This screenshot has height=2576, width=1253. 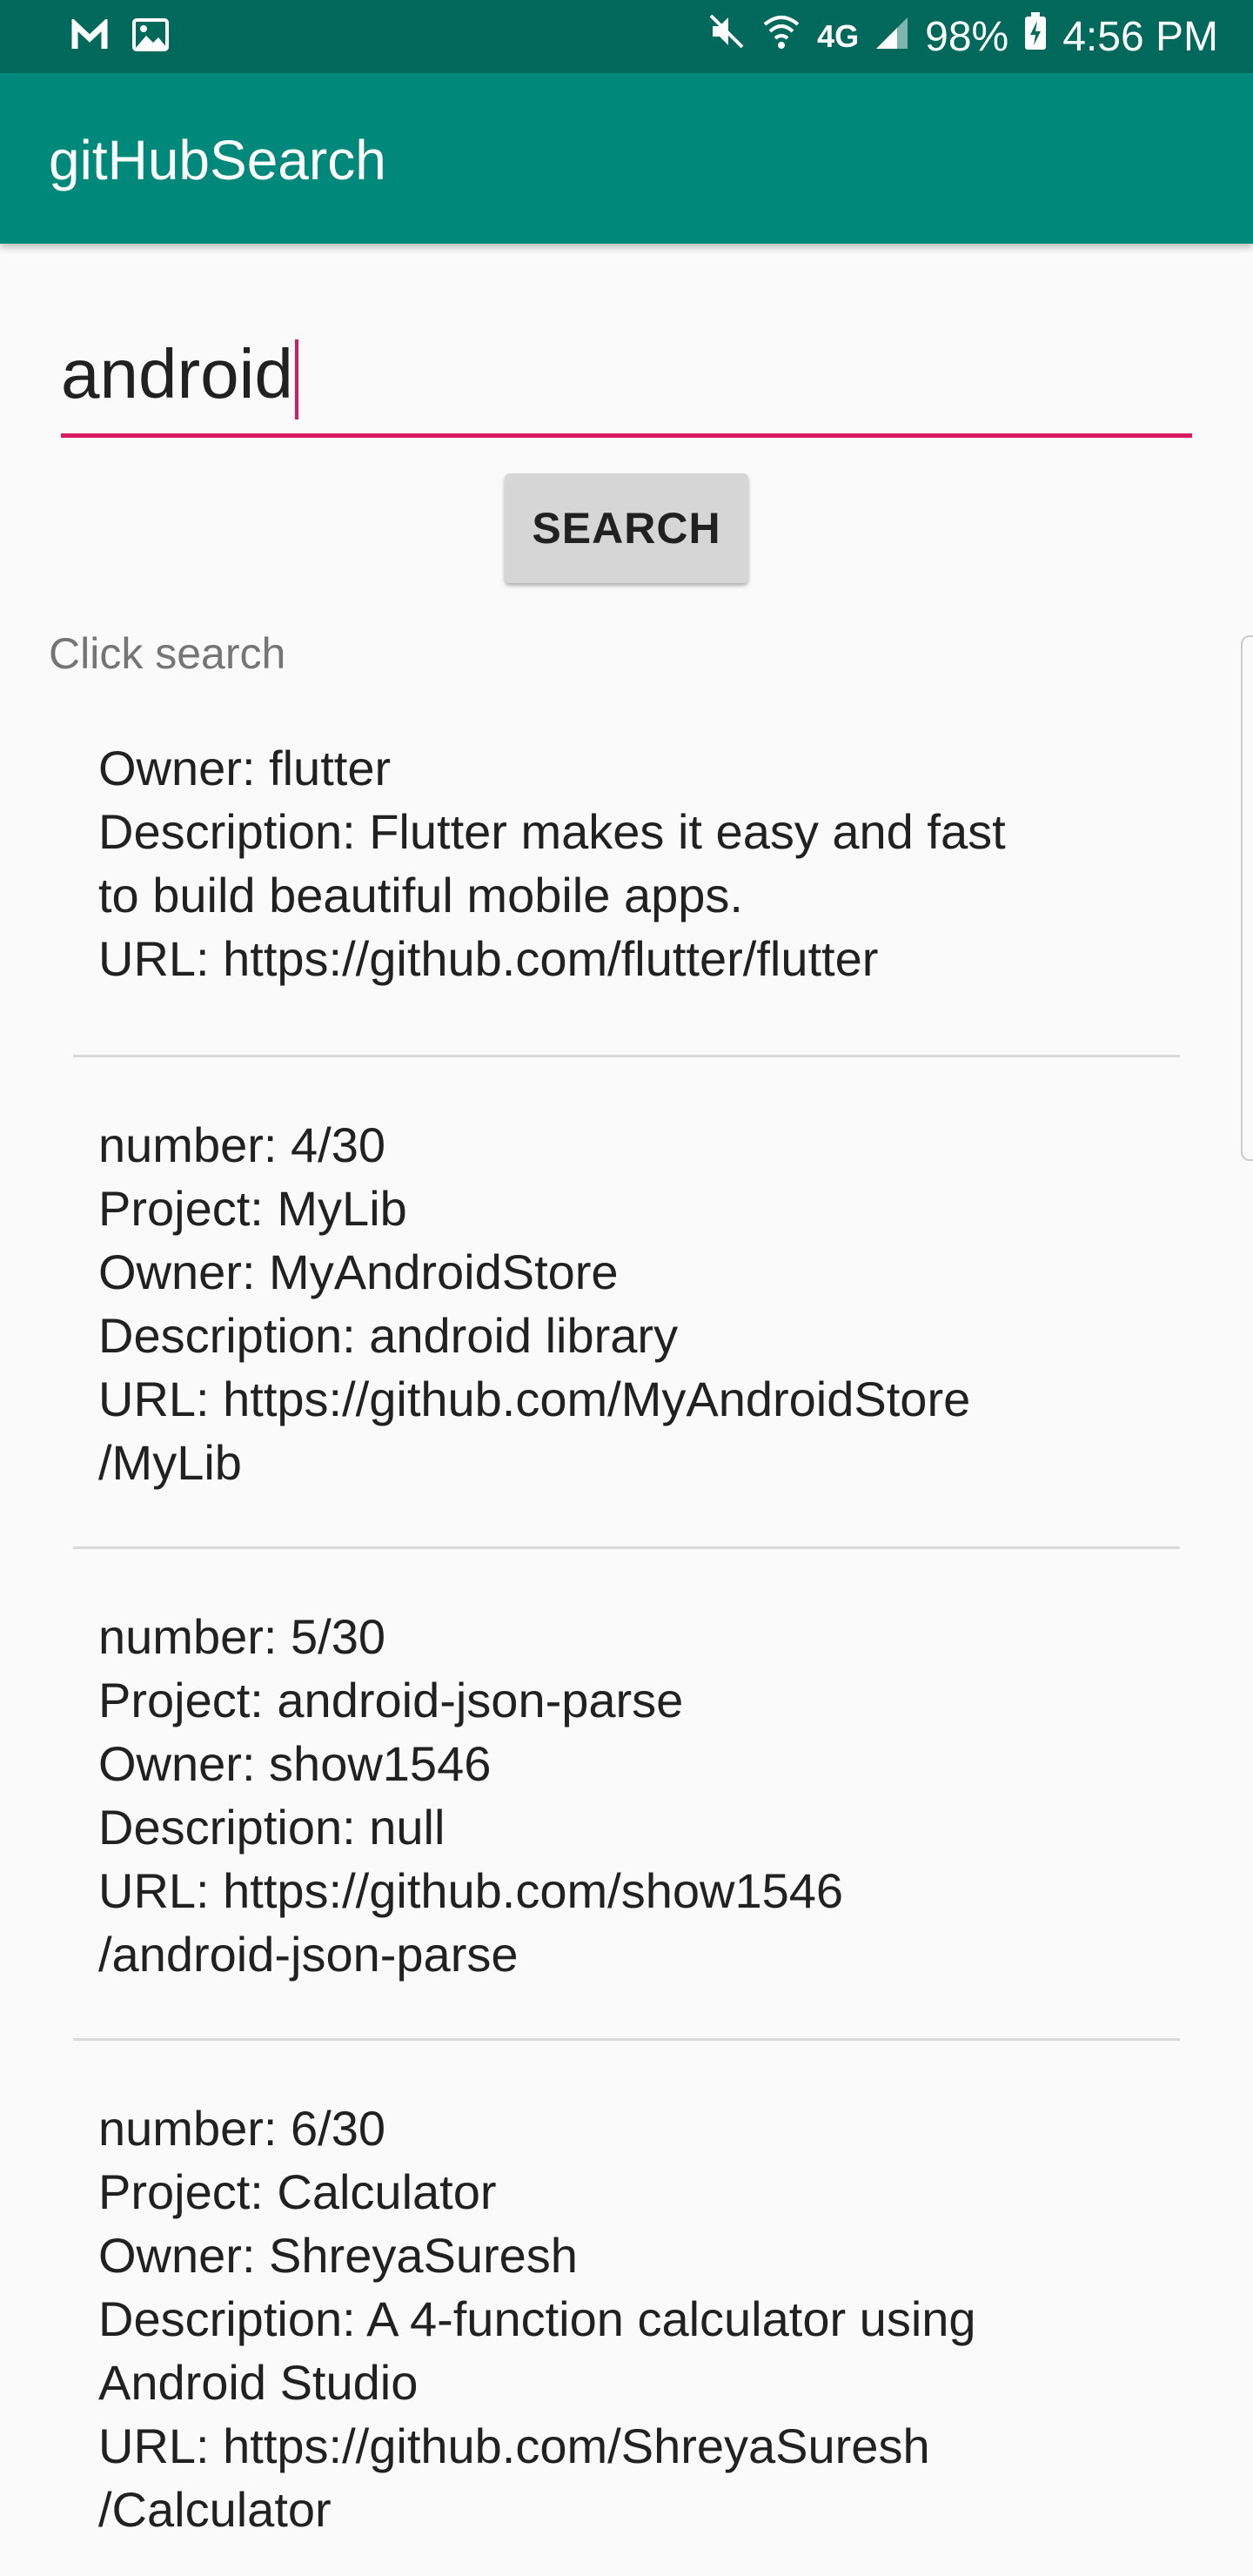 What do you see at coordinates (781, 37) in the screenshot?
I see `wifi-icon` at bounding box center [781, 37].